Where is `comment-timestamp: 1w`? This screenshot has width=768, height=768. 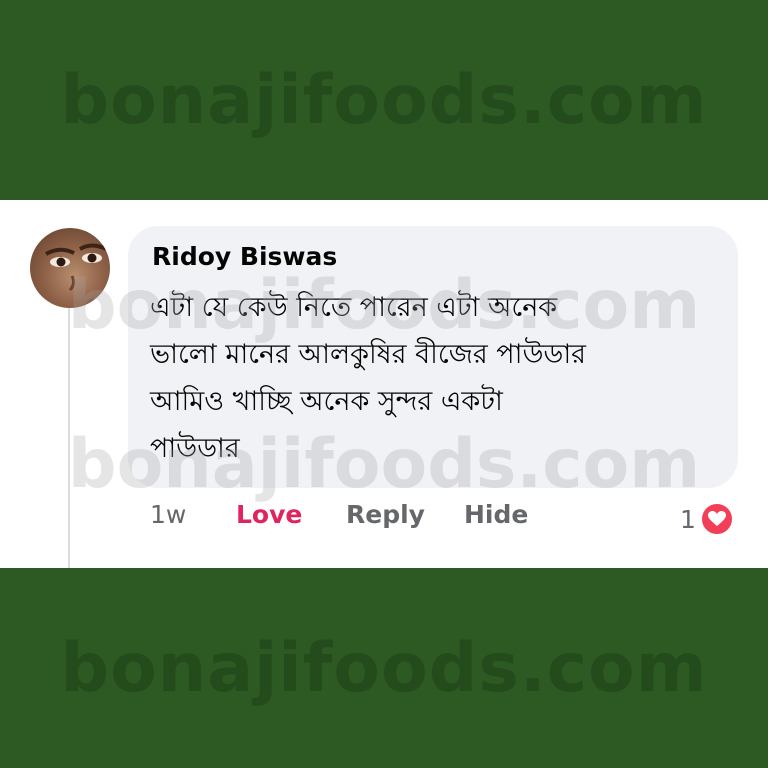
comment-timestamp: 1w is located at coordinates (168, 514).